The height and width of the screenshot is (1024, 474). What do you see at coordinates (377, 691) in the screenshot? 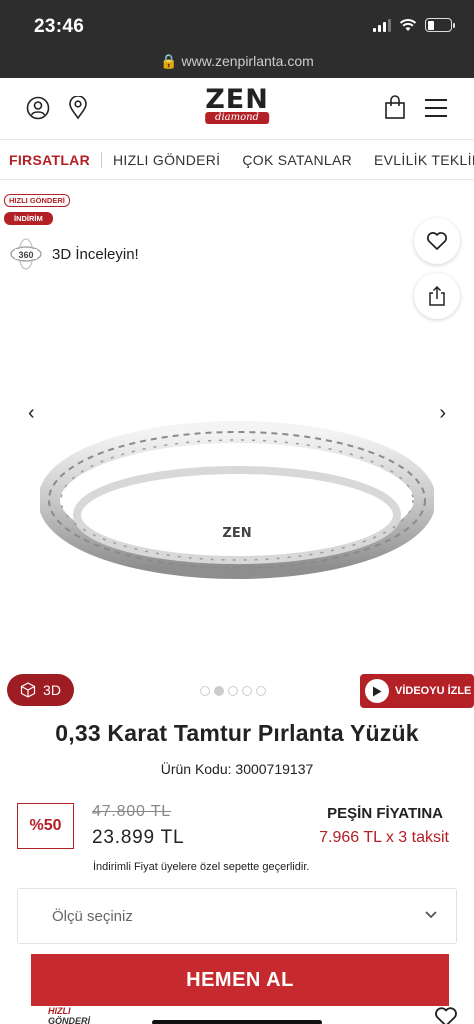
I see `play-icon` at bounding box center [377, 691].